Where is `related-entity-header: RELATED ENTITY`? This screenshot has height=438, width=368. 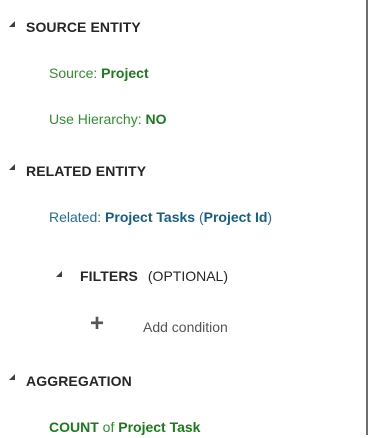 related-entity-header: RELATED ENTITY is located at coordinates (86, 171).